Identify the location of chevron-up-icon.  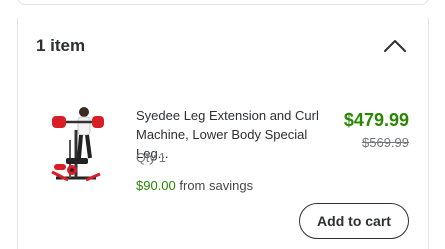
(395, 46).